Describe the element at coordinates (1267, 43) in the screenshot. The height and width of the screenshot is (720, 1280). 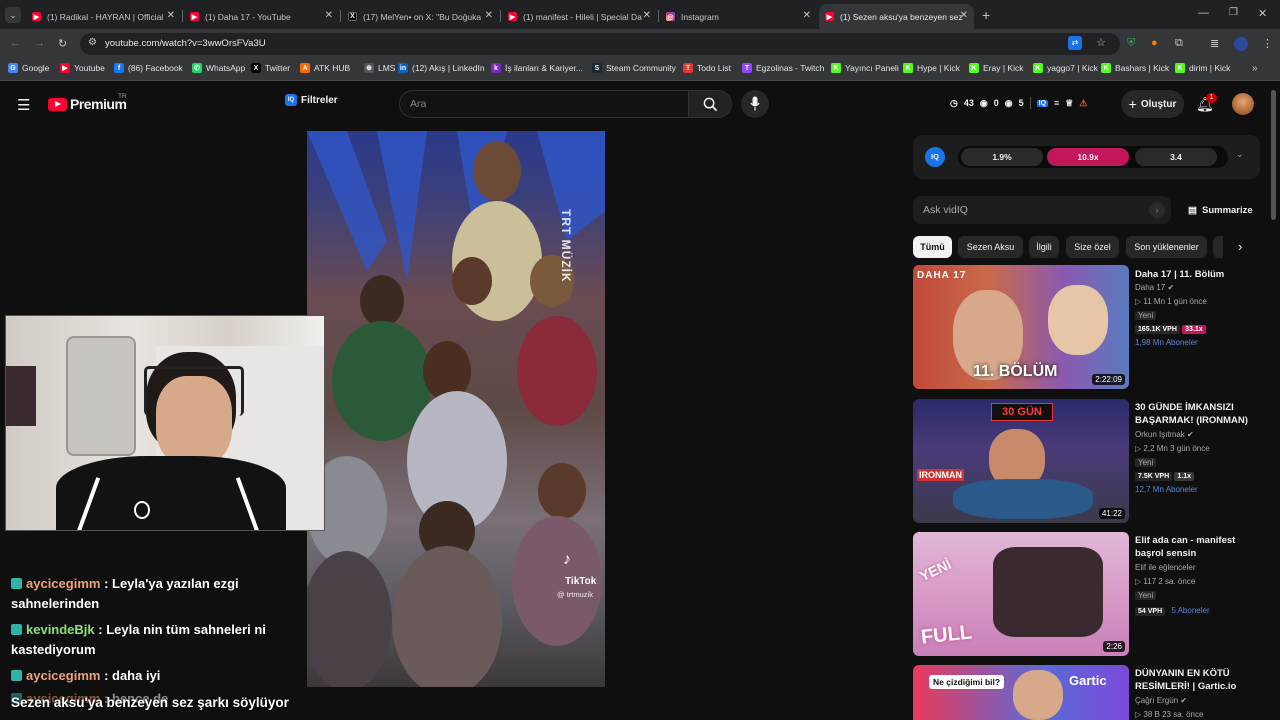
I see `browser-menu-icon: ⋮` at that location.